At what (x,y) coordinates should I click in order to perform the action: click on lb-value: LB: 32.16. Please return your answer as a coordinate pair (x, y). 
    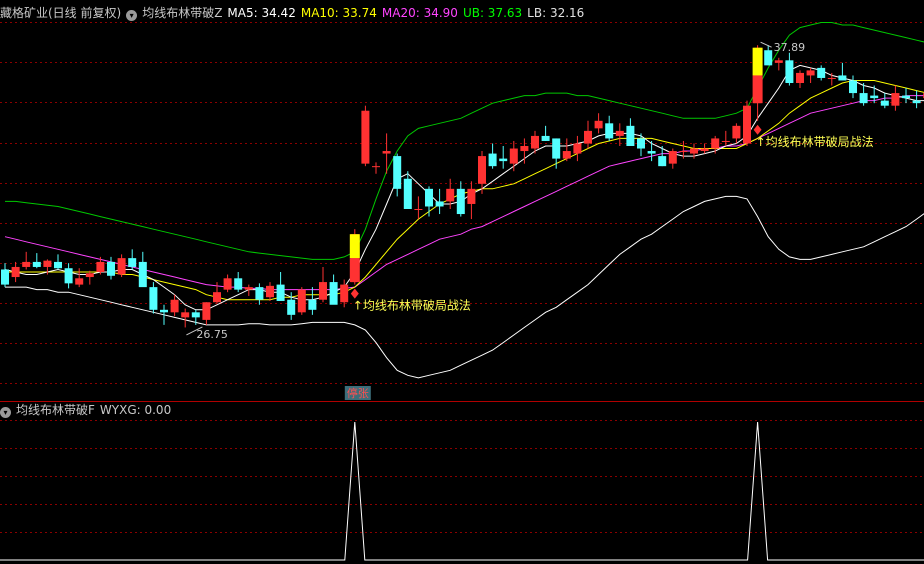
    Looking at the image, I should click on (556, 13).